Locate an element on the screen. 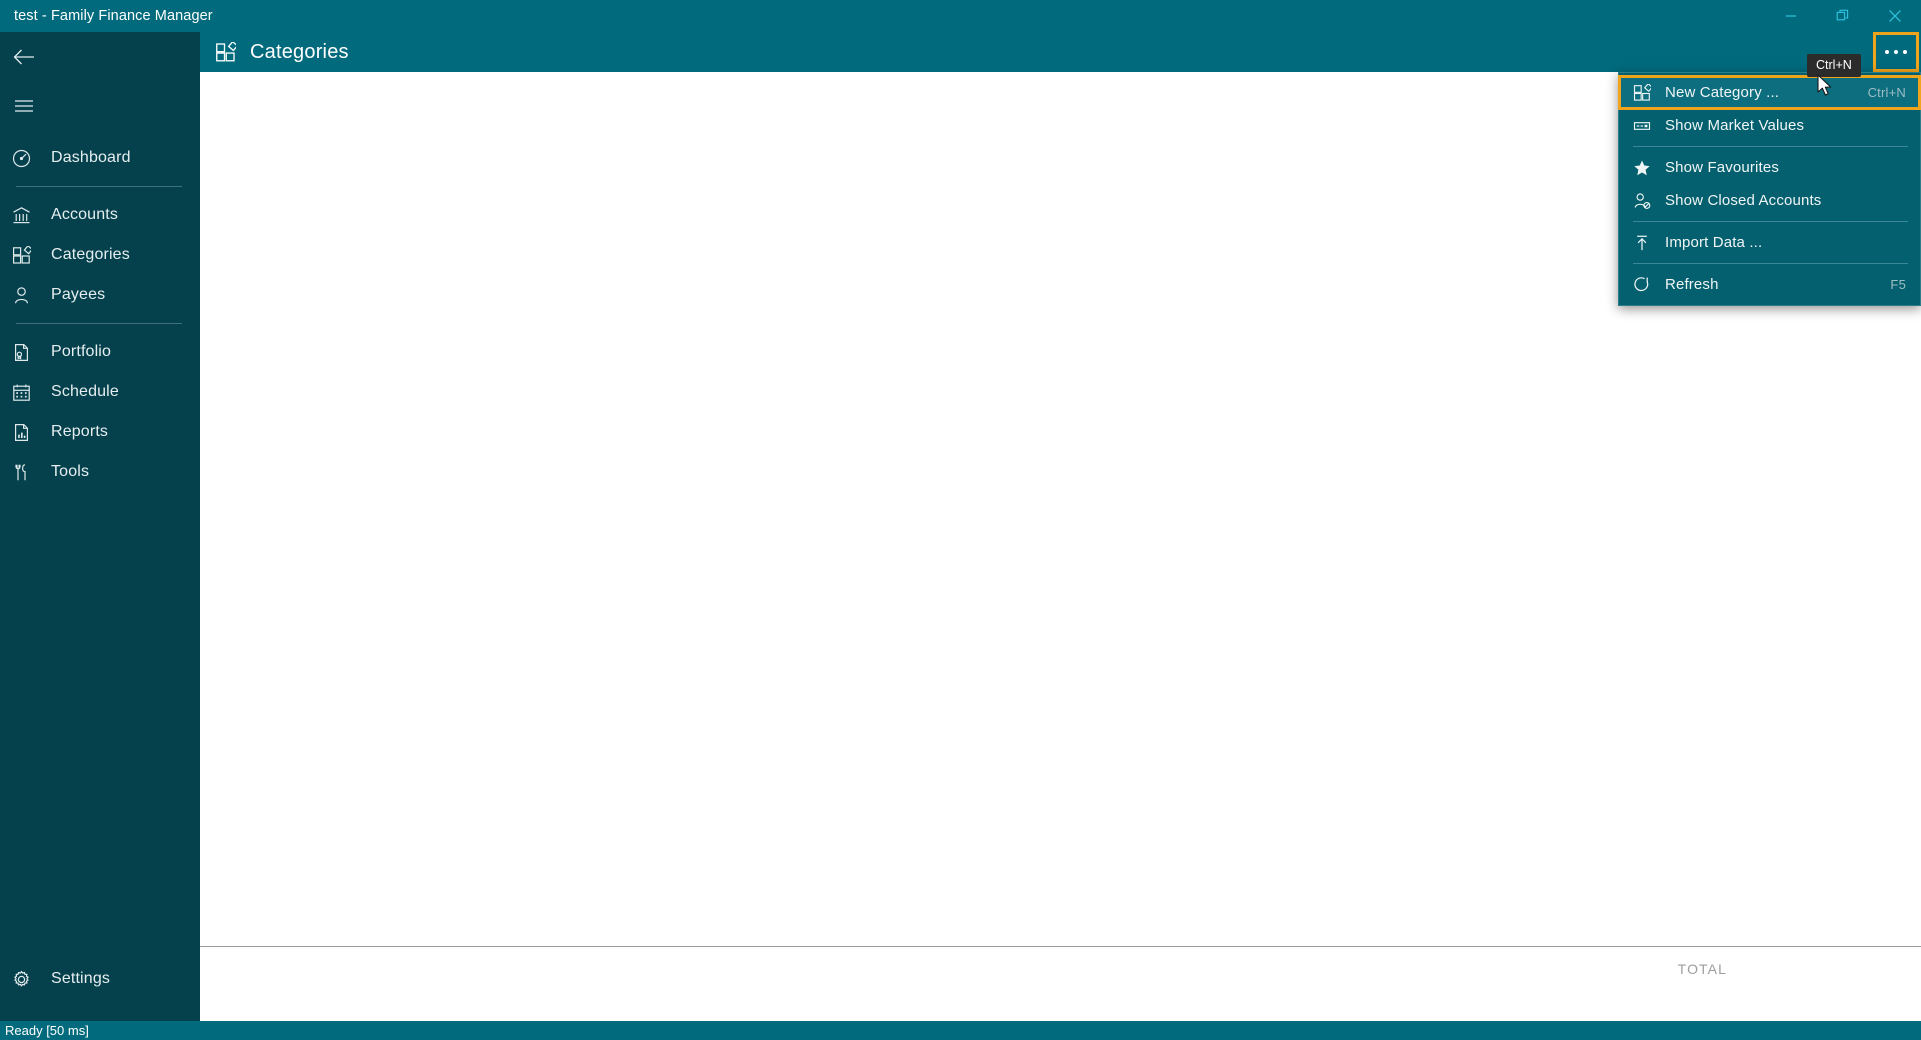 Image resolution: width=1921 pixels, height=1040 pixels. menu-item-label: Show Favourites is located at coordinates (1722, 167).